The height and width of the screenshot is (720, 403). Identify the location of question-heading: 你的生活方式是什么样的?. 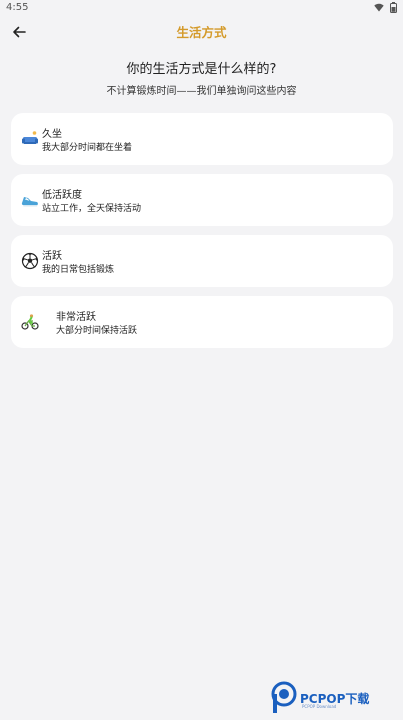
(201, 69).